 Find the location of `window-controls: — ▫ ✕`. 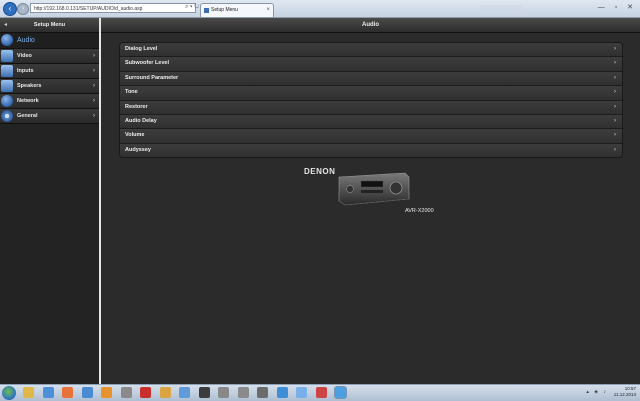

window-controls: — ▫ ✕ is located at coordinates (617, 7).